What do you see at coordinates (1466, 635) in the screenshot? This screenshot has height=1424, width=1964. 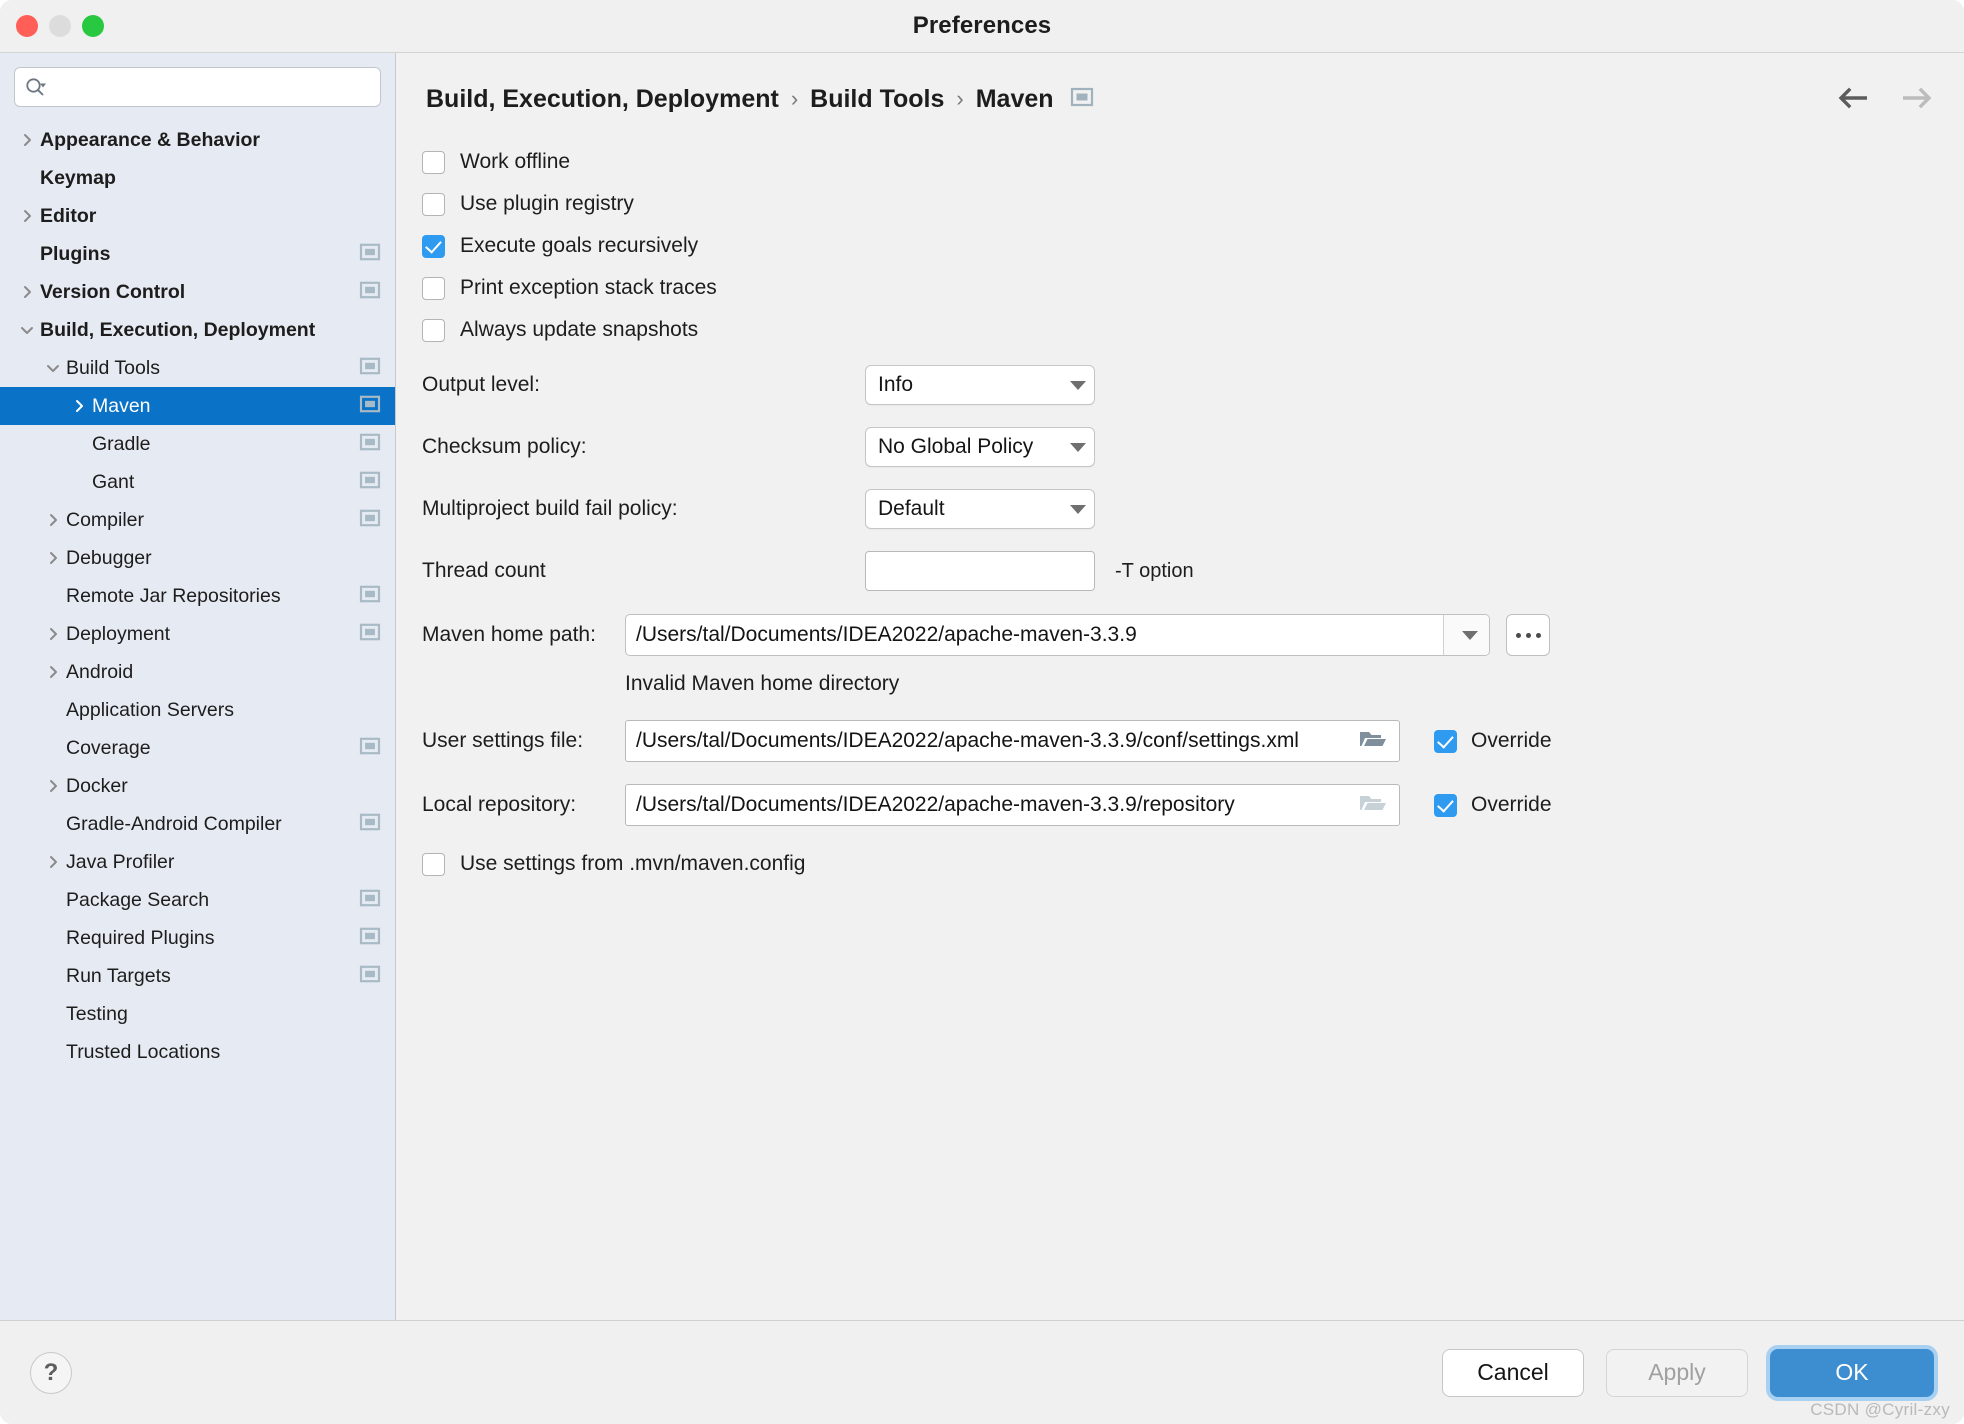 I see `maven-home-path-dropdown-button` at bounding box center [1466, 635].